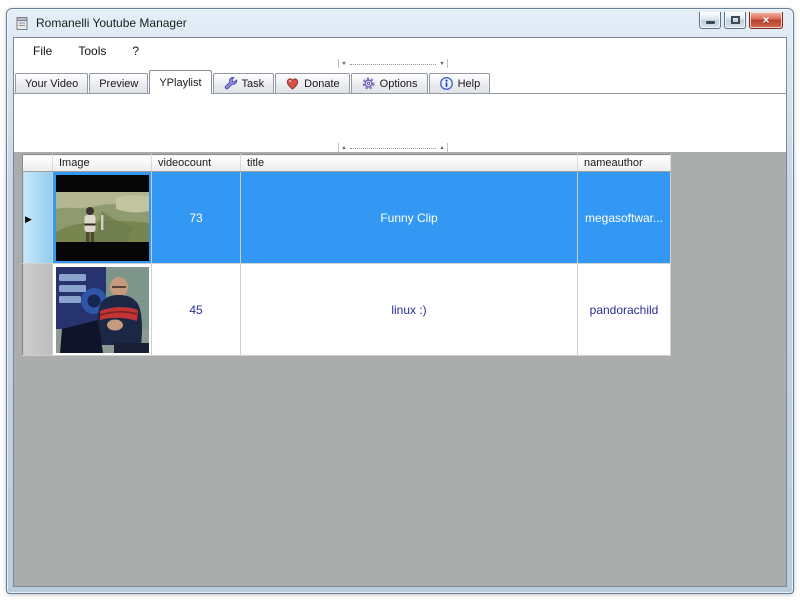 Image resolution: width=800 pixels, height=600 pixels. I want to click on column-header-image: Image, so click(102, 163).